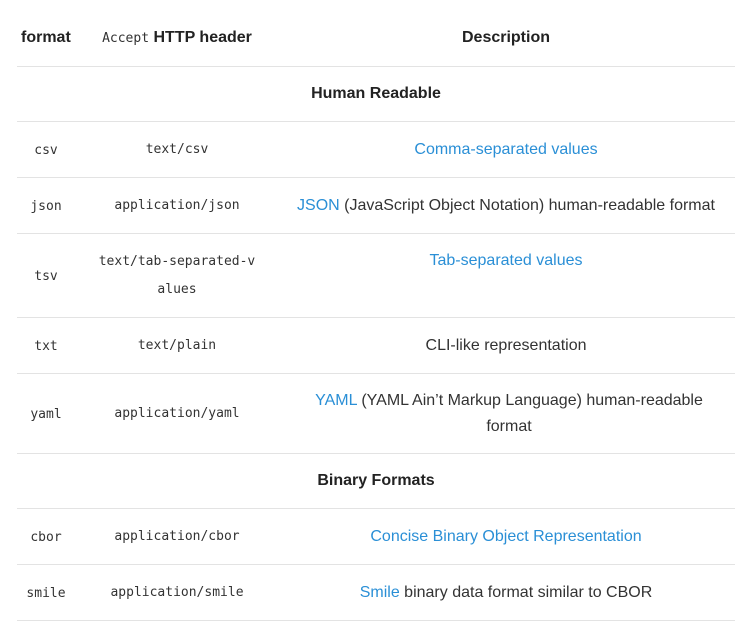  I want to click on accept-value: text/plain, so click(177, 345).